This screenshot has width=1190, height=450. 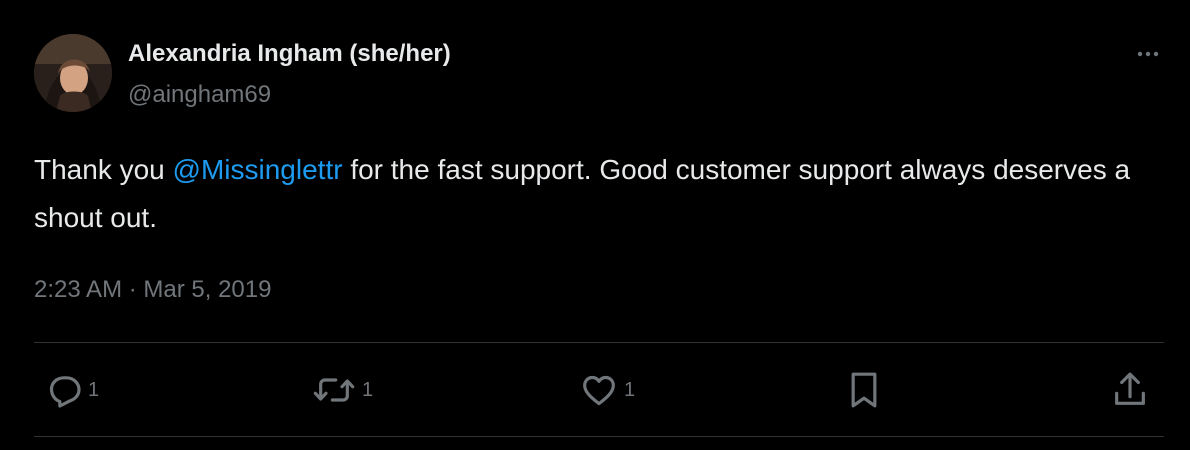 I want to click on more-horizontal-icon, so click(x=1148, y=54).